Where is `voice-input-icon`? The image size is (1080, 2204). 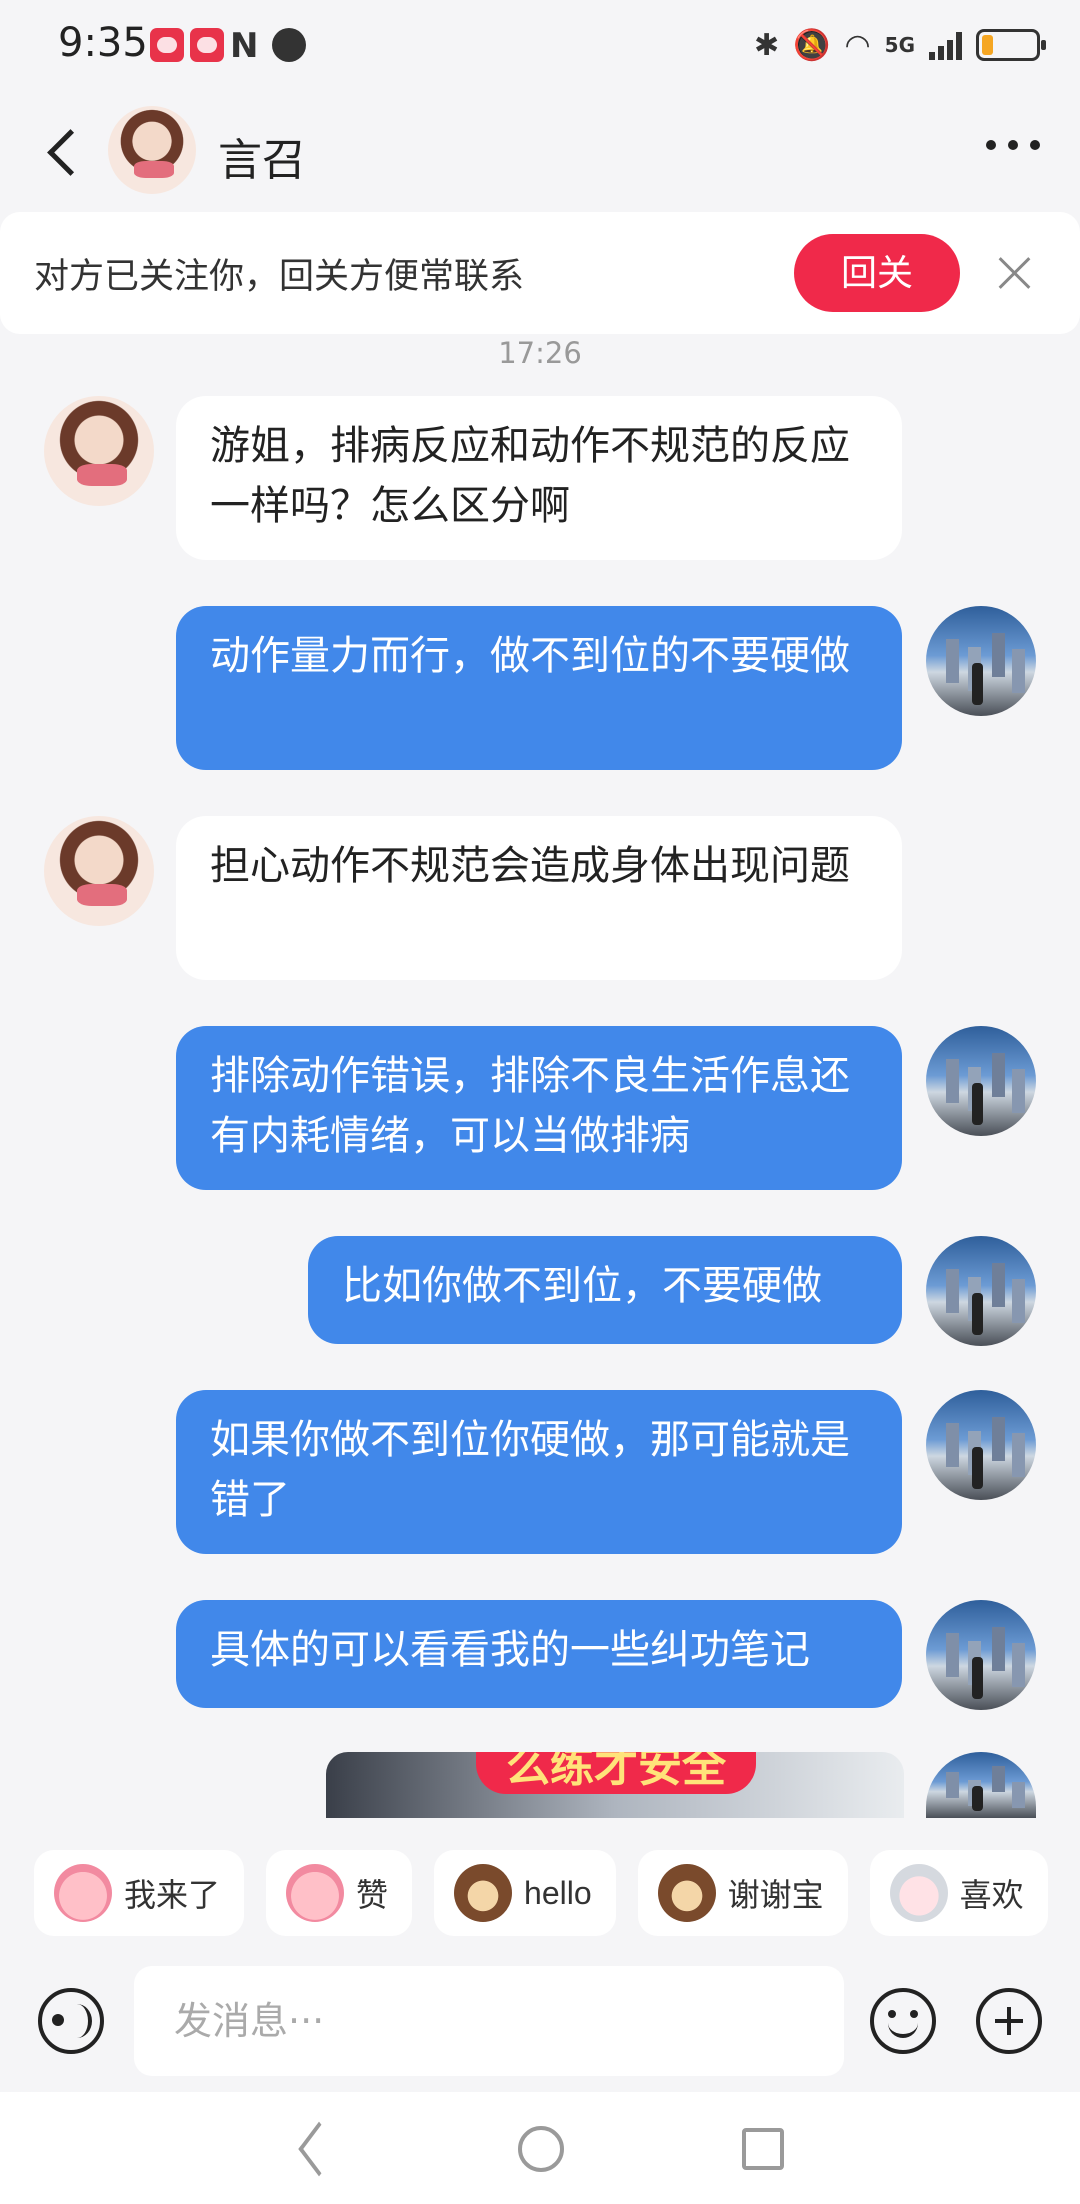
voice-input-icon is located at coordinates (71, 2021).